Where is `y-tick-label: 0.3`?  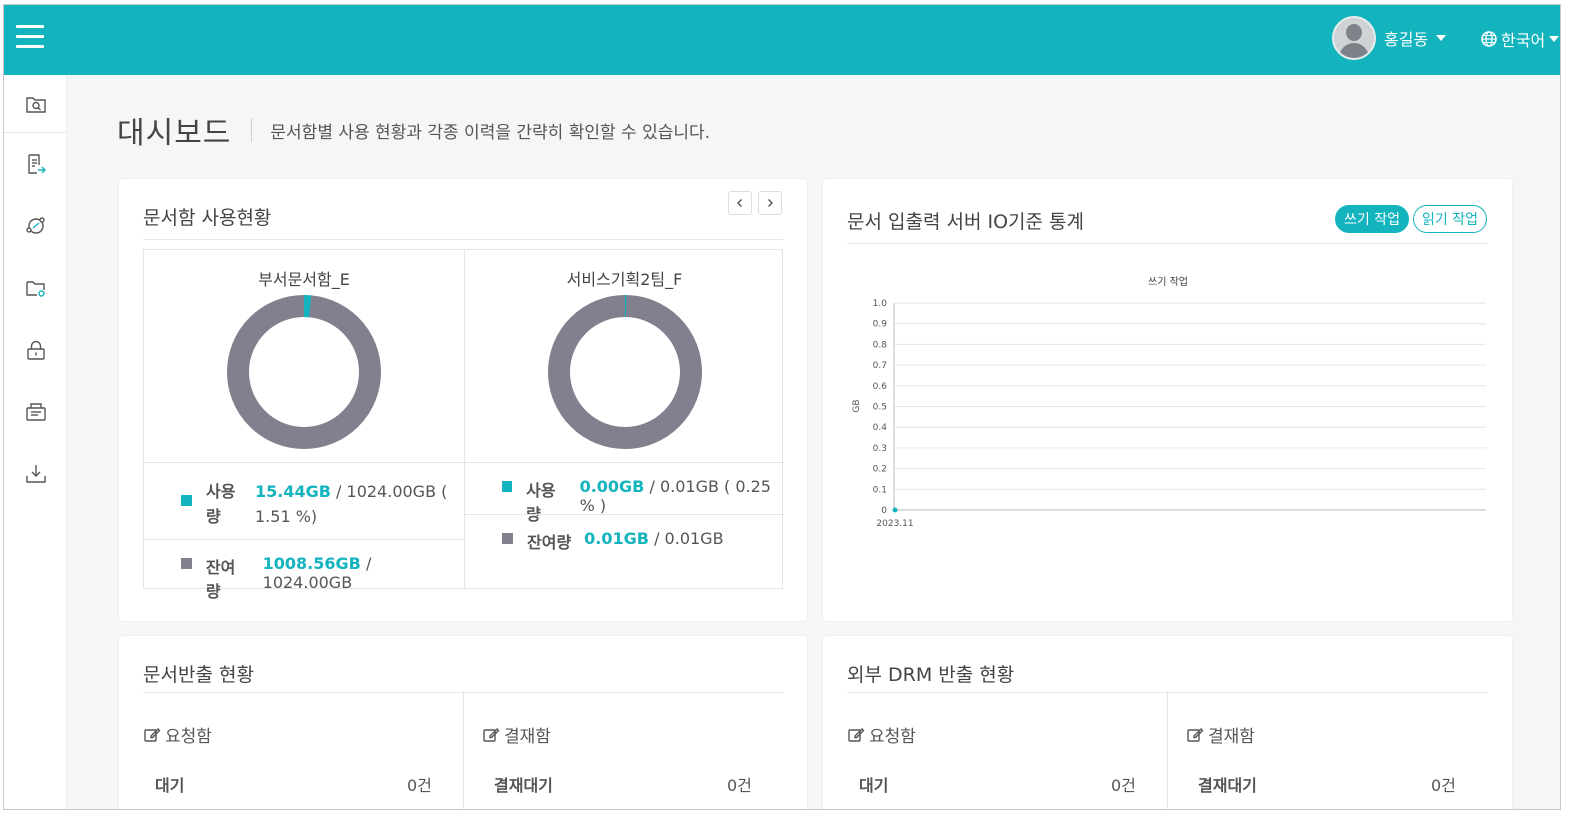
y-tick-label: 0.3 is located at coordinates (880, 449).